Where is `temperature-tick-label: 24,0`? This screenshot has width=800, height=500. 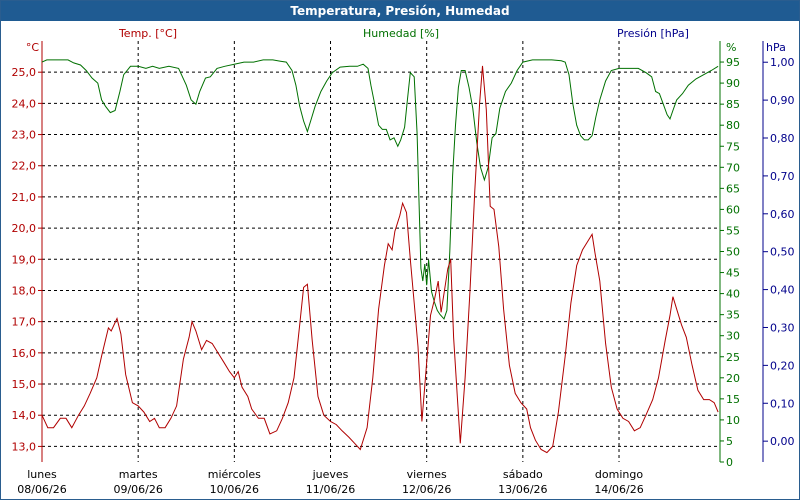
temperature-tick-label: 24,0 is located at coordinates (24, 103).